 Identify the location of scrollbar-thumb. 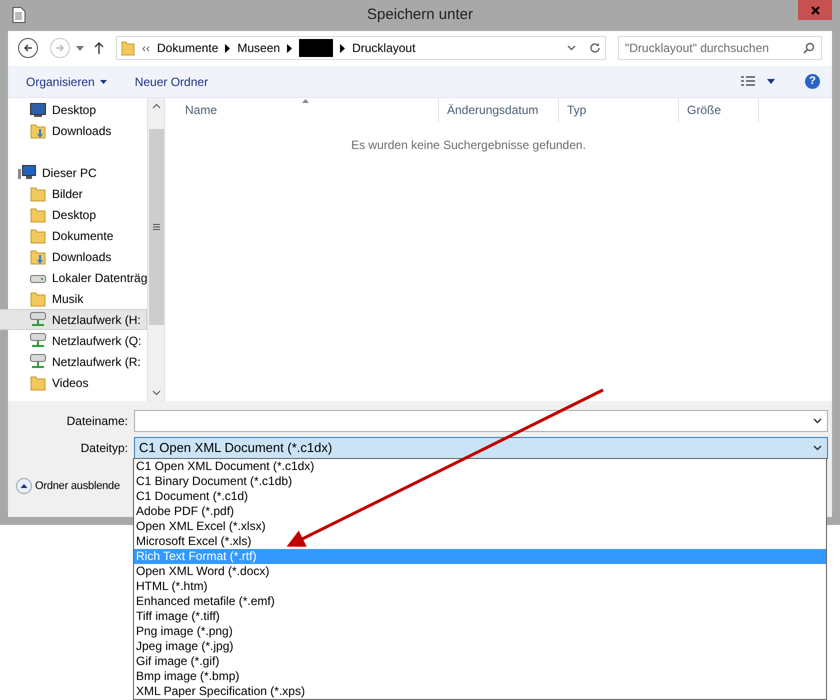
(156, 227).